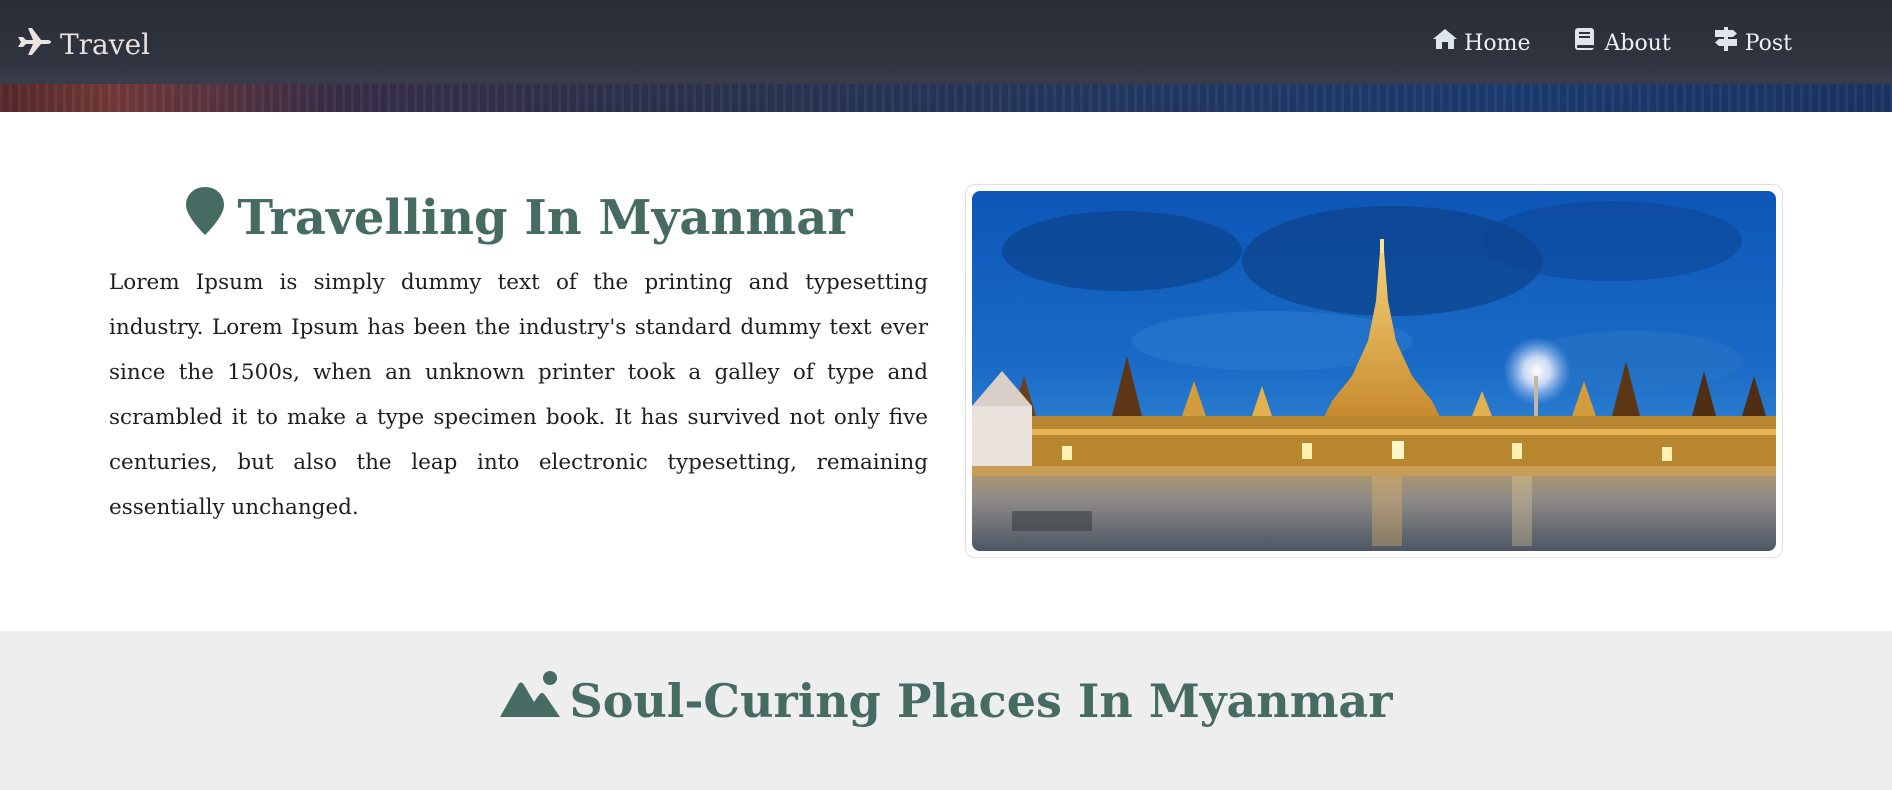 The width and height of the screenshot is (1892, 790). What do you see at coordinates (1726, 44) in the screenshot?
I see `signpost-icon` at bounding box center [1726, 44].